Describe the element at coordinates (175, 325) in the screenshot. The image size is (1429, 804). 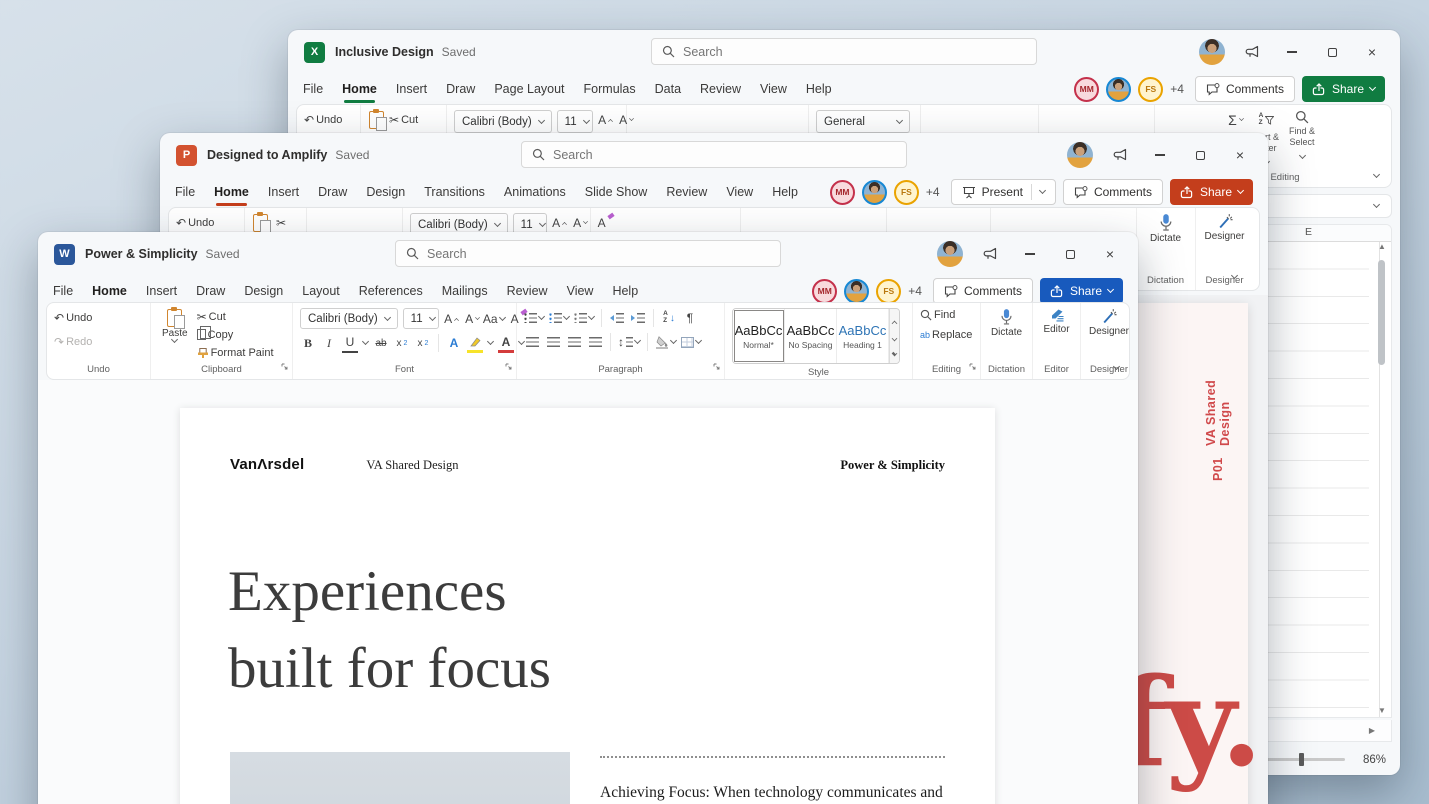
I see `paste-button: Paste` at that location.